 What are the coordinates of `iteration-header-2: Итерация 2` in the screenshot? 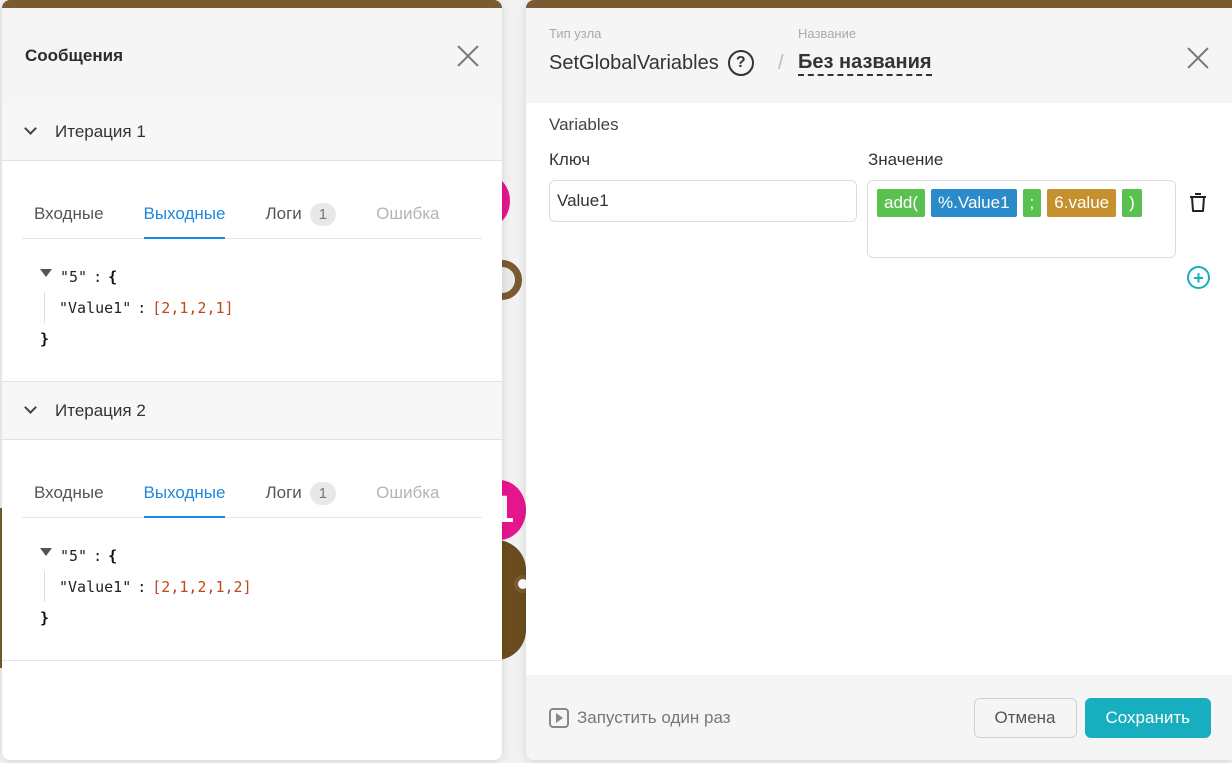 It's located at (252, 411).